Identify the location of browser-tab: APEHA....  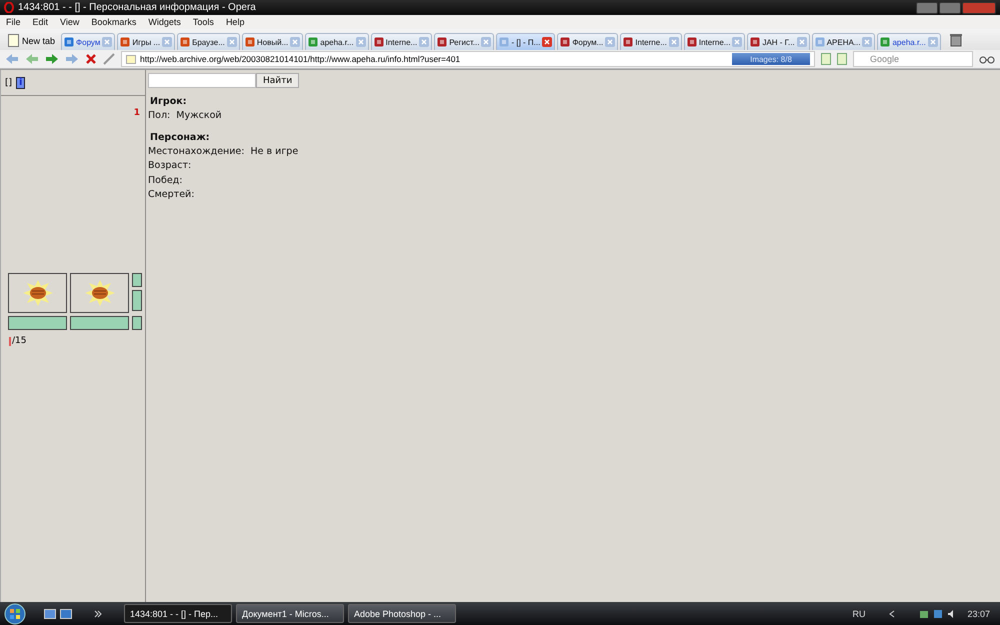
(844, 41).